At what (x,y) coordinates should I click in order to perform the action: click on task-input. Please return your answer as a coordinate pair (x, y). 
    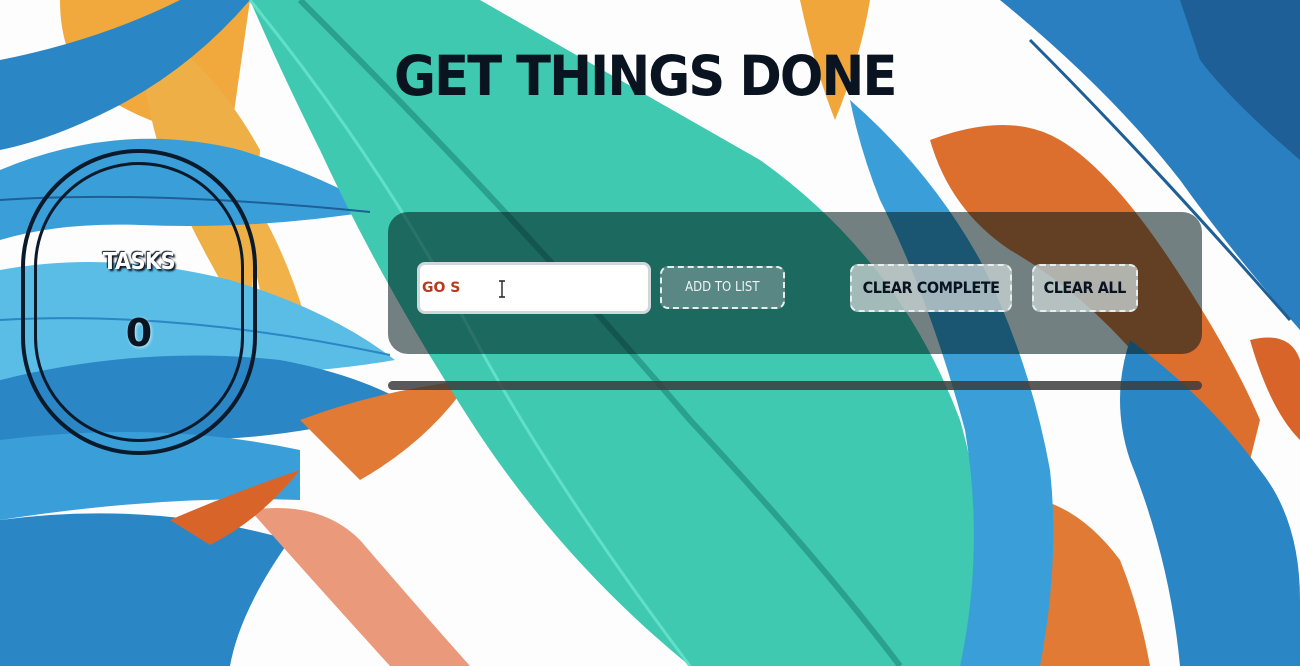
    Looking at the image, I should click on (534, 288).